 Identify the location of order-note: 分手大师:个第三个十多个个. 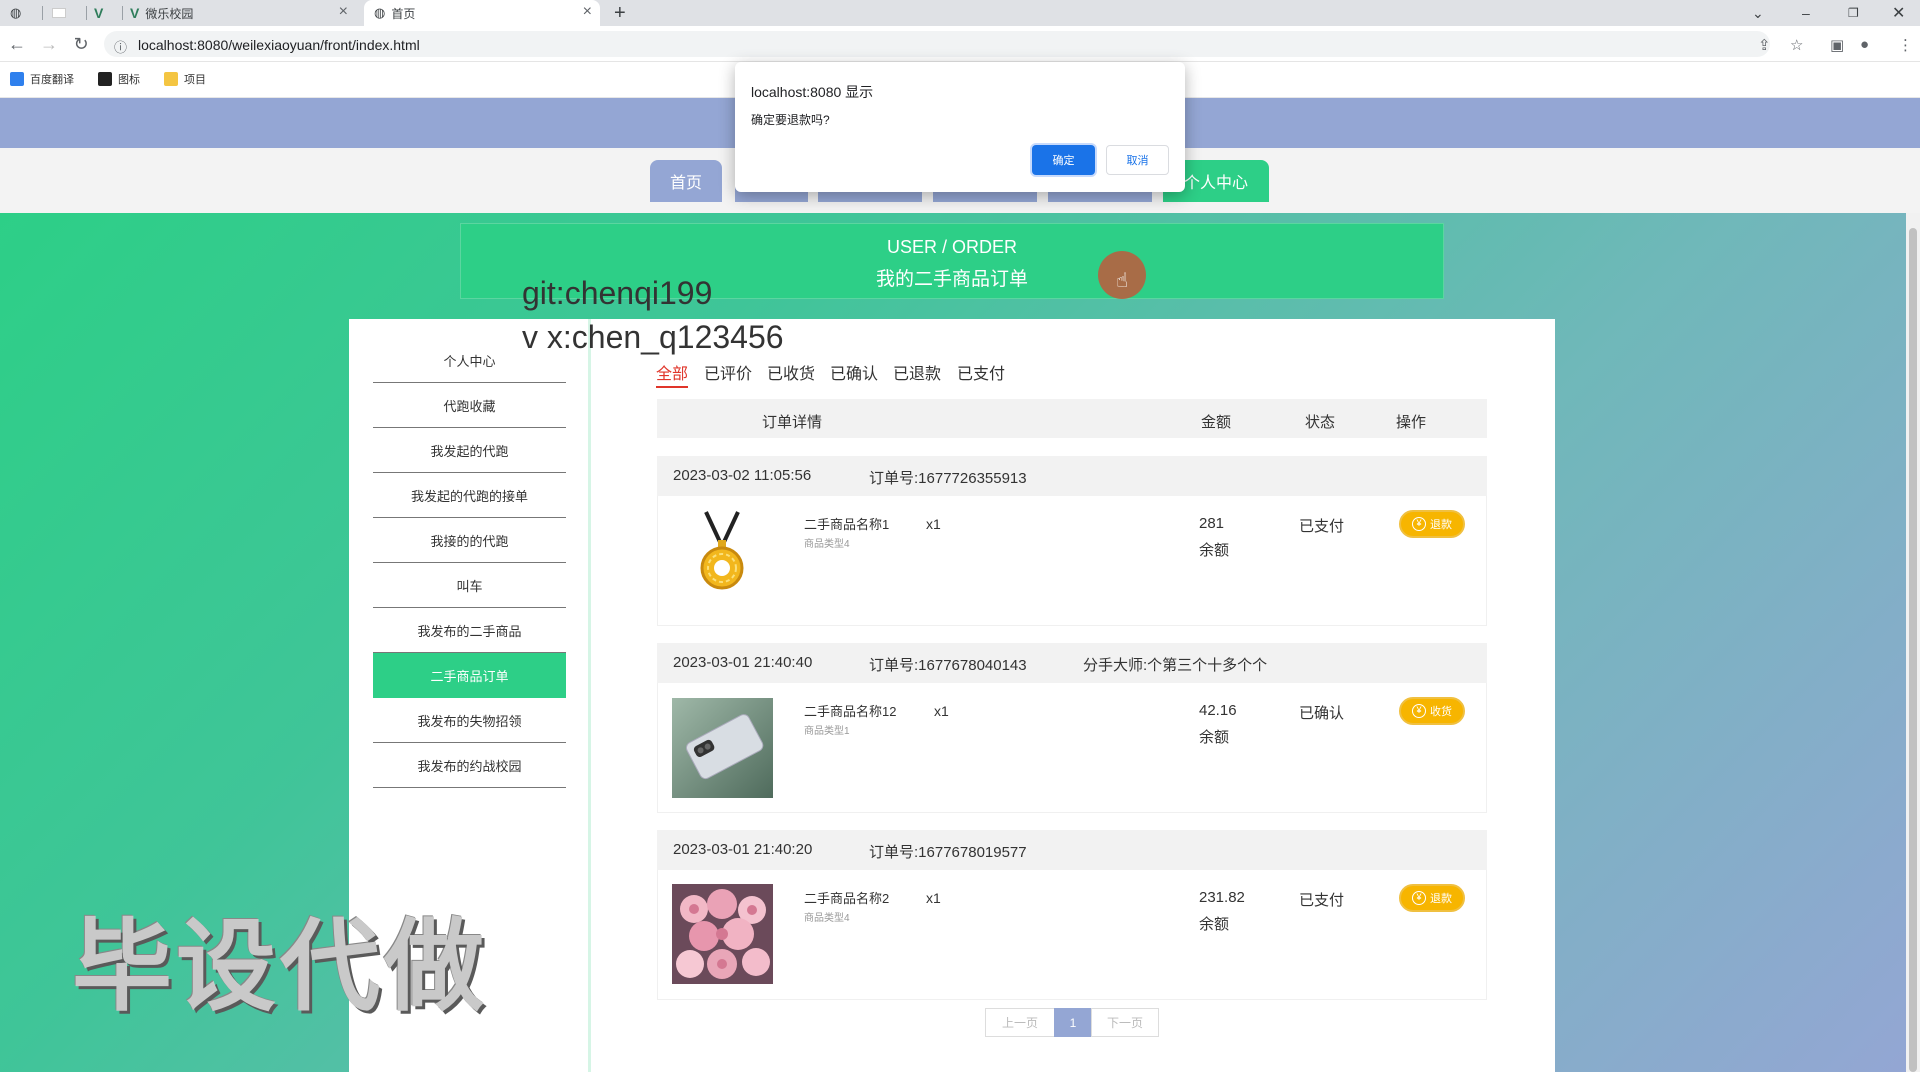
(1175, 665).